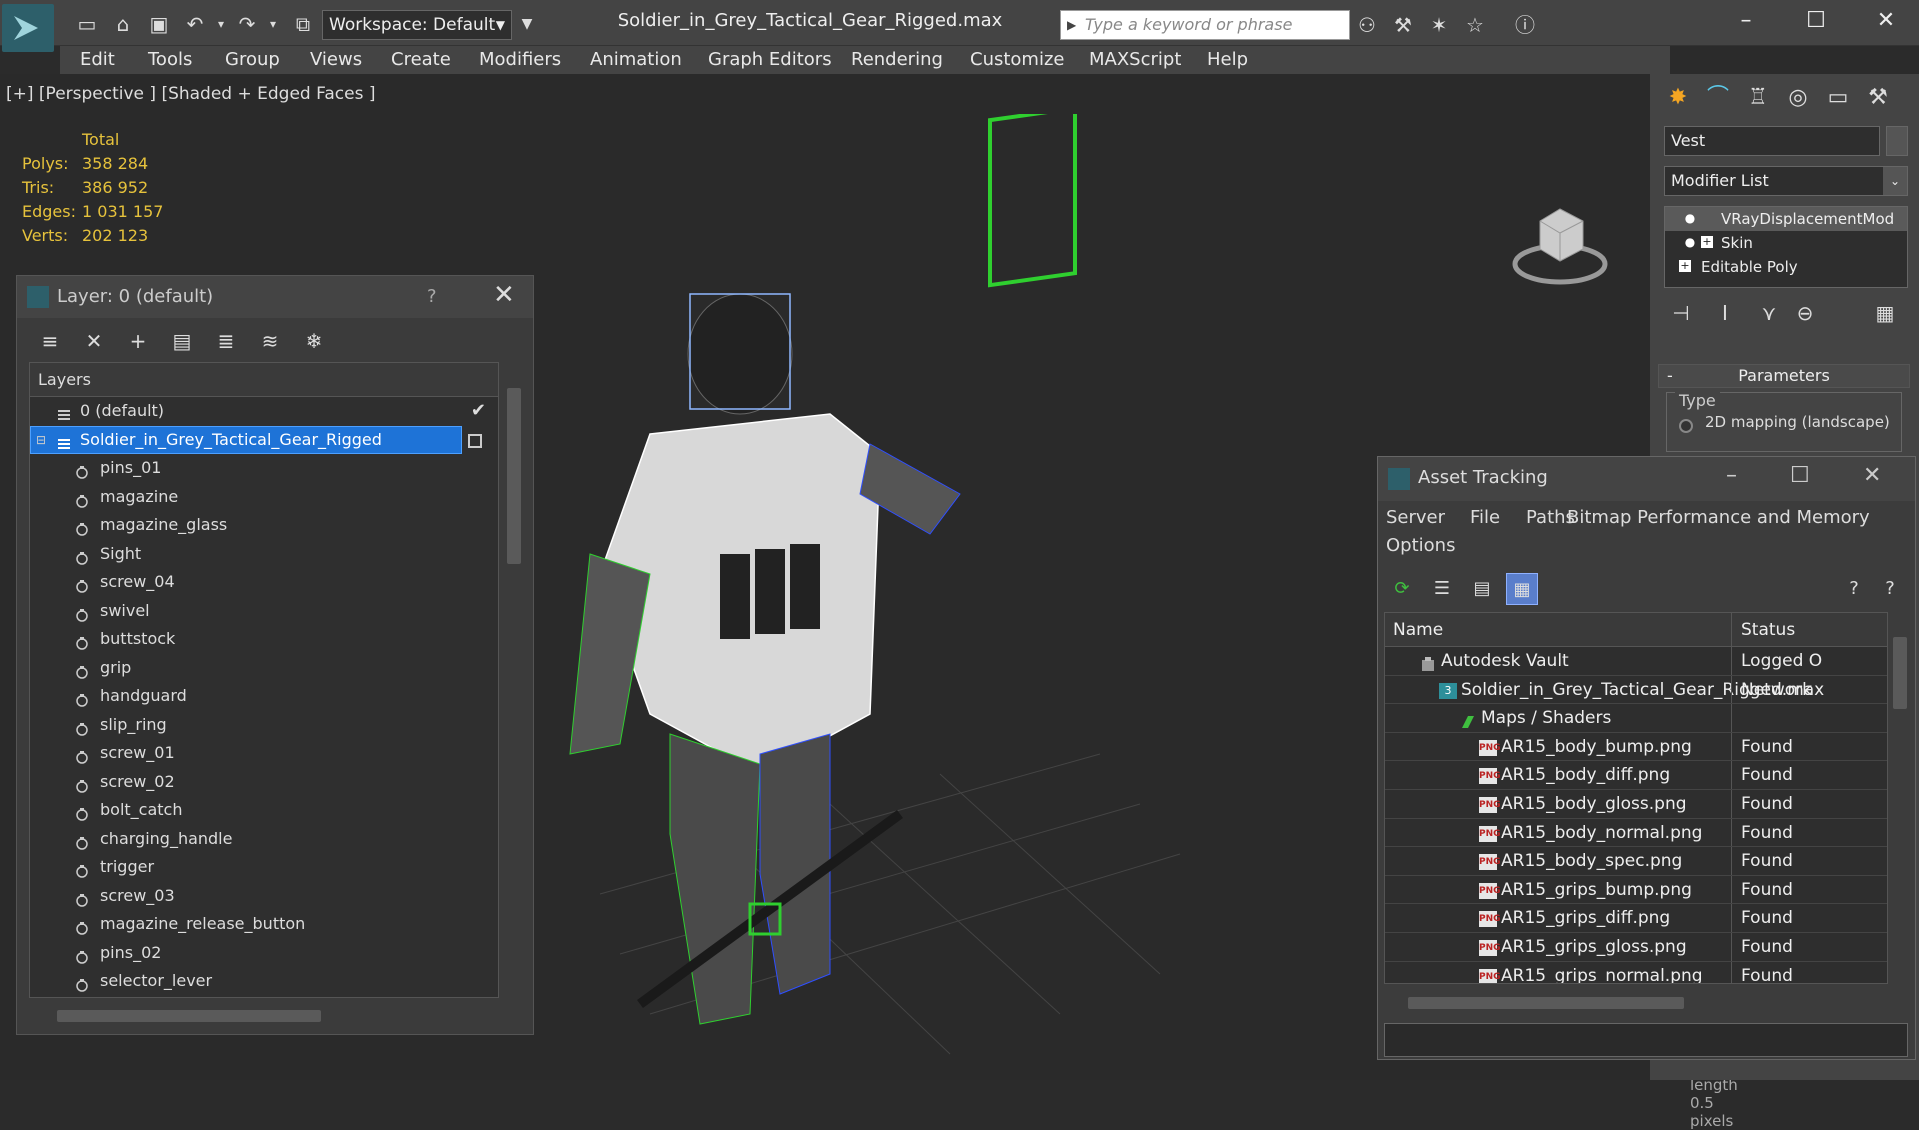 This screenshot has height=1130, width=1919. Describe the element at coordinates (1439, 25) in the screenshot. I see `satellite-icon: ✶` at that location.